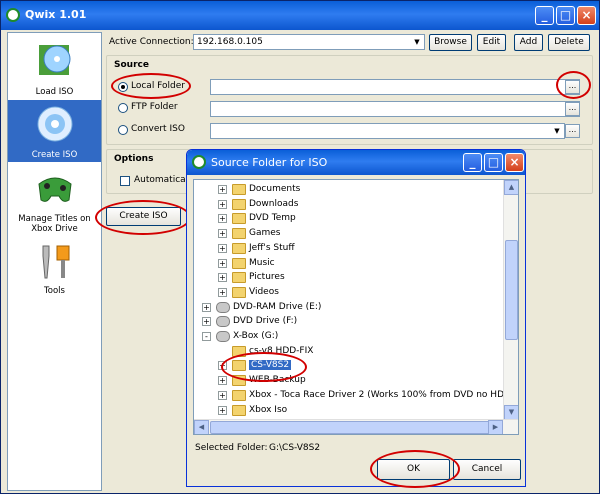  What do you see at coordinates (158, 129) in the screenshot?
I see `convert-iso-label: Convert ISO` at bounding box center [158, 129].